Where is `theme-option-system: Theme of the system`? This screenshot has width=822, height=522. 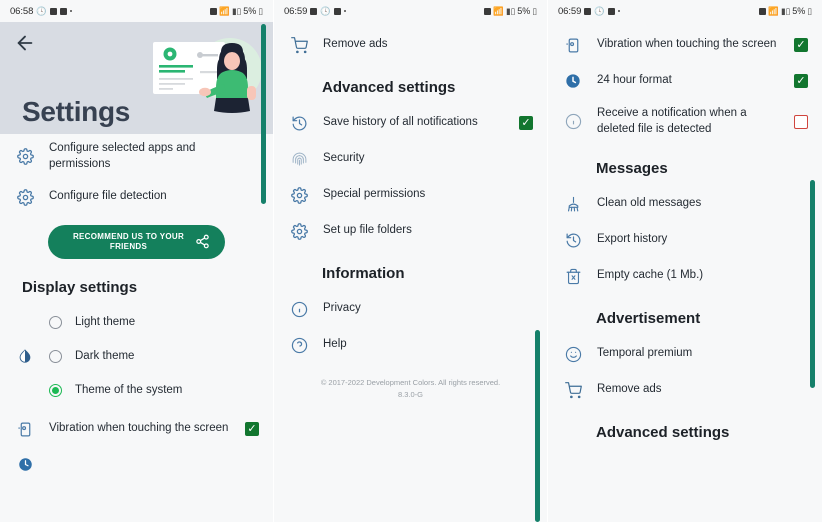 theme-option-system: Theme of the system is located at coordinates (136, 390).